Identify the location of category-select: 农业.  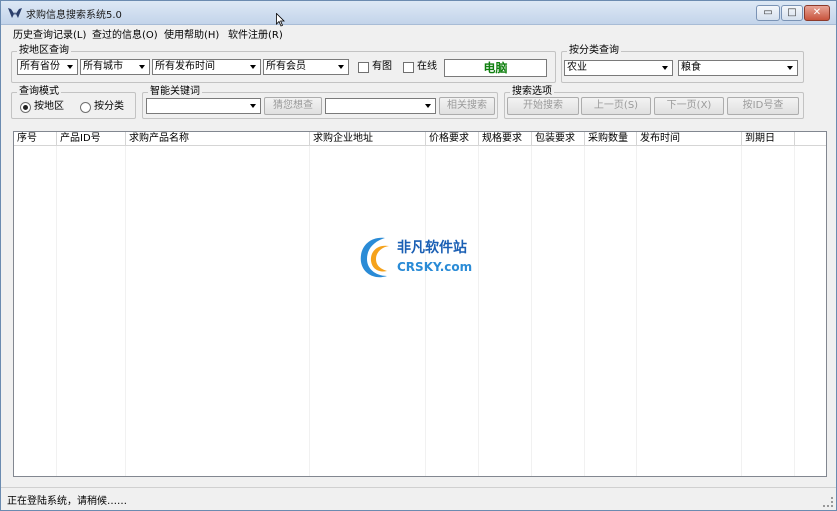
(618, 68).